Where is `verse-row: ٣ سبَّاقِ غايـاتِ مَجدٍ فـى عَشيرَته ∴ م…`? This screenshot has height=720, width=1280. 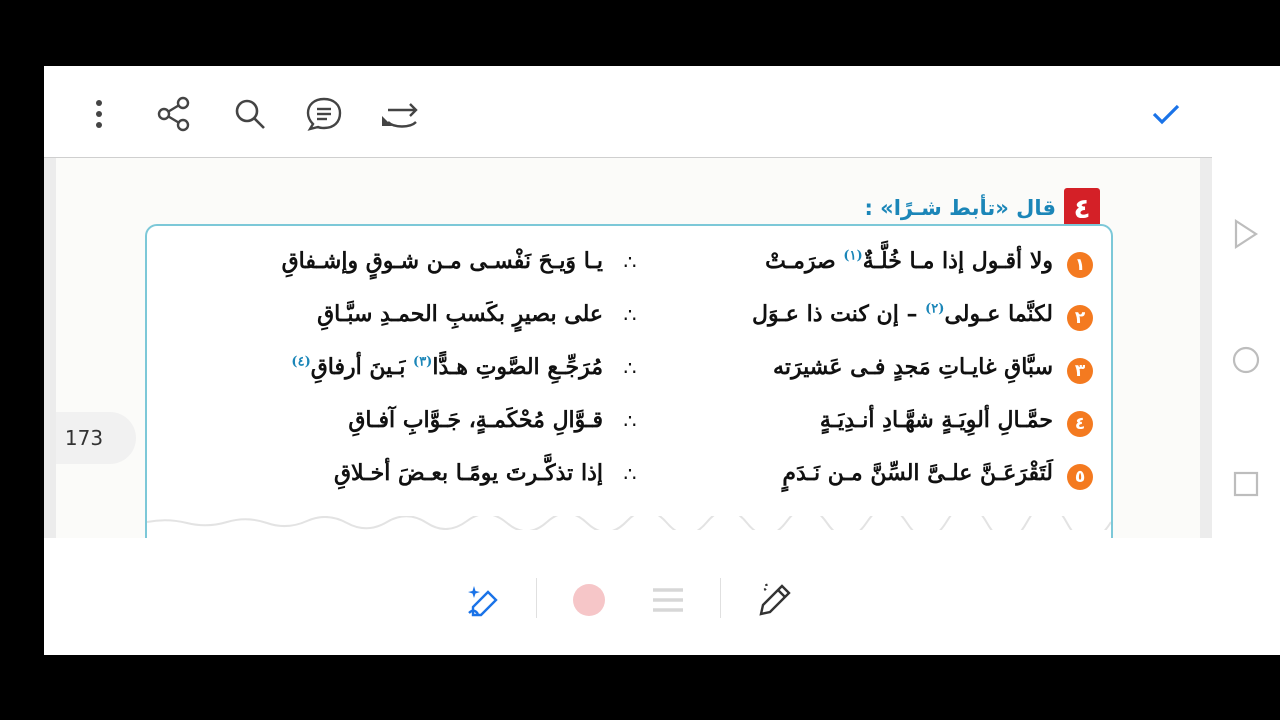 verse-row: ٣ سبَّاقِ غايـاتِ مَجدٍ فـى عَشيرَته ∴ م… is located at coordinates (629, 372).